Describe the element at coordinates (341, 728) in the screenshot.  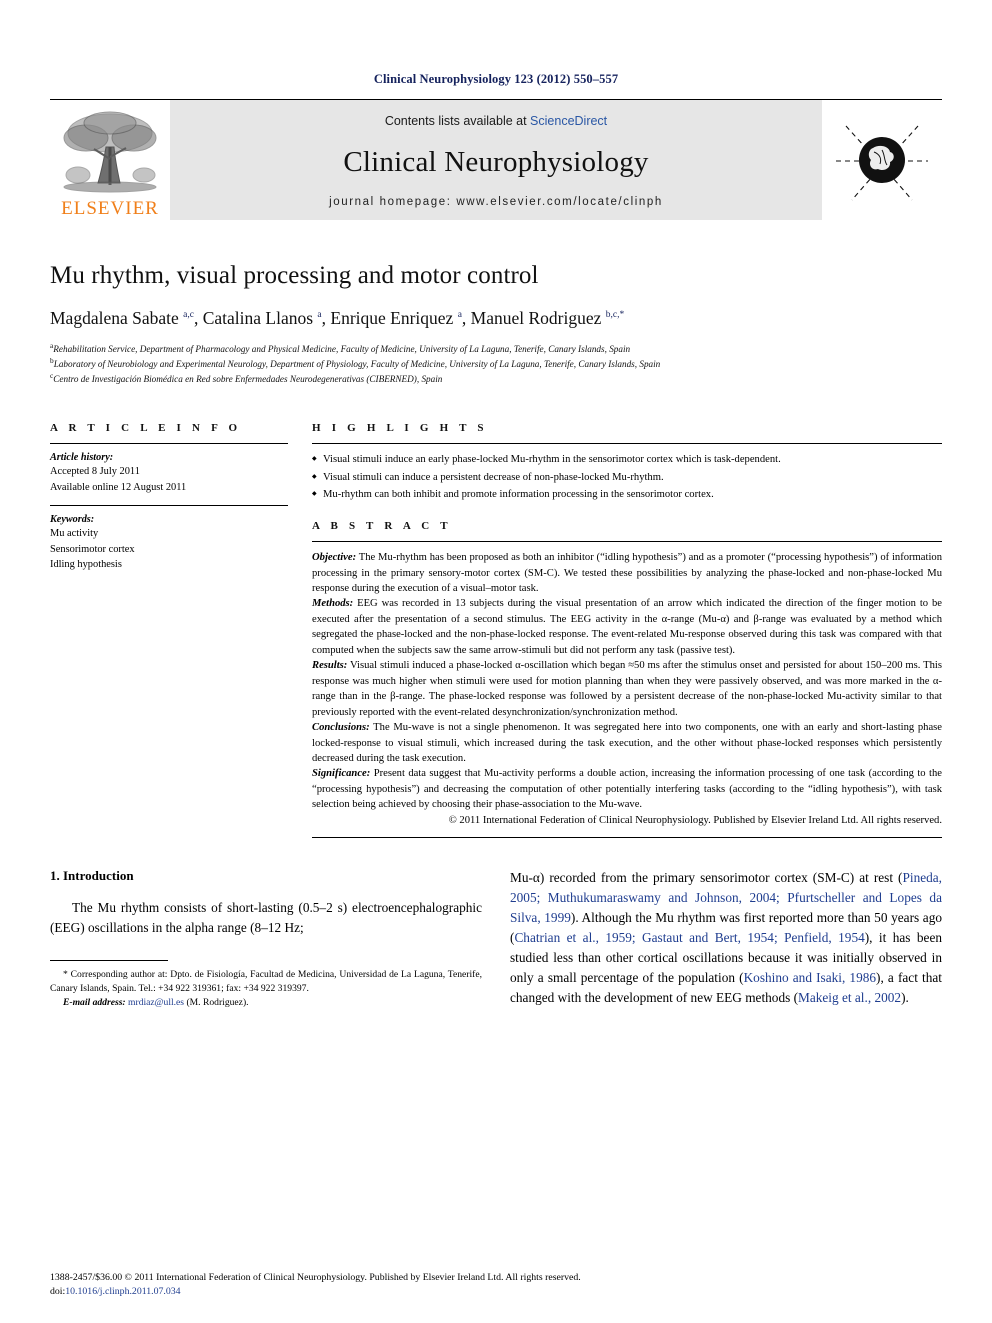
I see `abstract-label-conclusions: Conclusions:` at that location.